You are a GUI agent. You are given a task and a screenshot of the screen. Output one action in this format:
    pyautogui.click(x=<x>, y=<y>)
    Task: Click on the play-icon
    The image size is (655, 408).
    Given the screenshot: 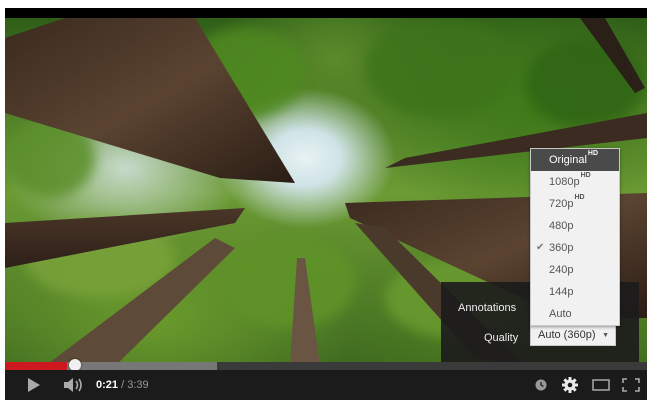 What is the action you would take?
    pyautogui.click(x=34, y=385)
    